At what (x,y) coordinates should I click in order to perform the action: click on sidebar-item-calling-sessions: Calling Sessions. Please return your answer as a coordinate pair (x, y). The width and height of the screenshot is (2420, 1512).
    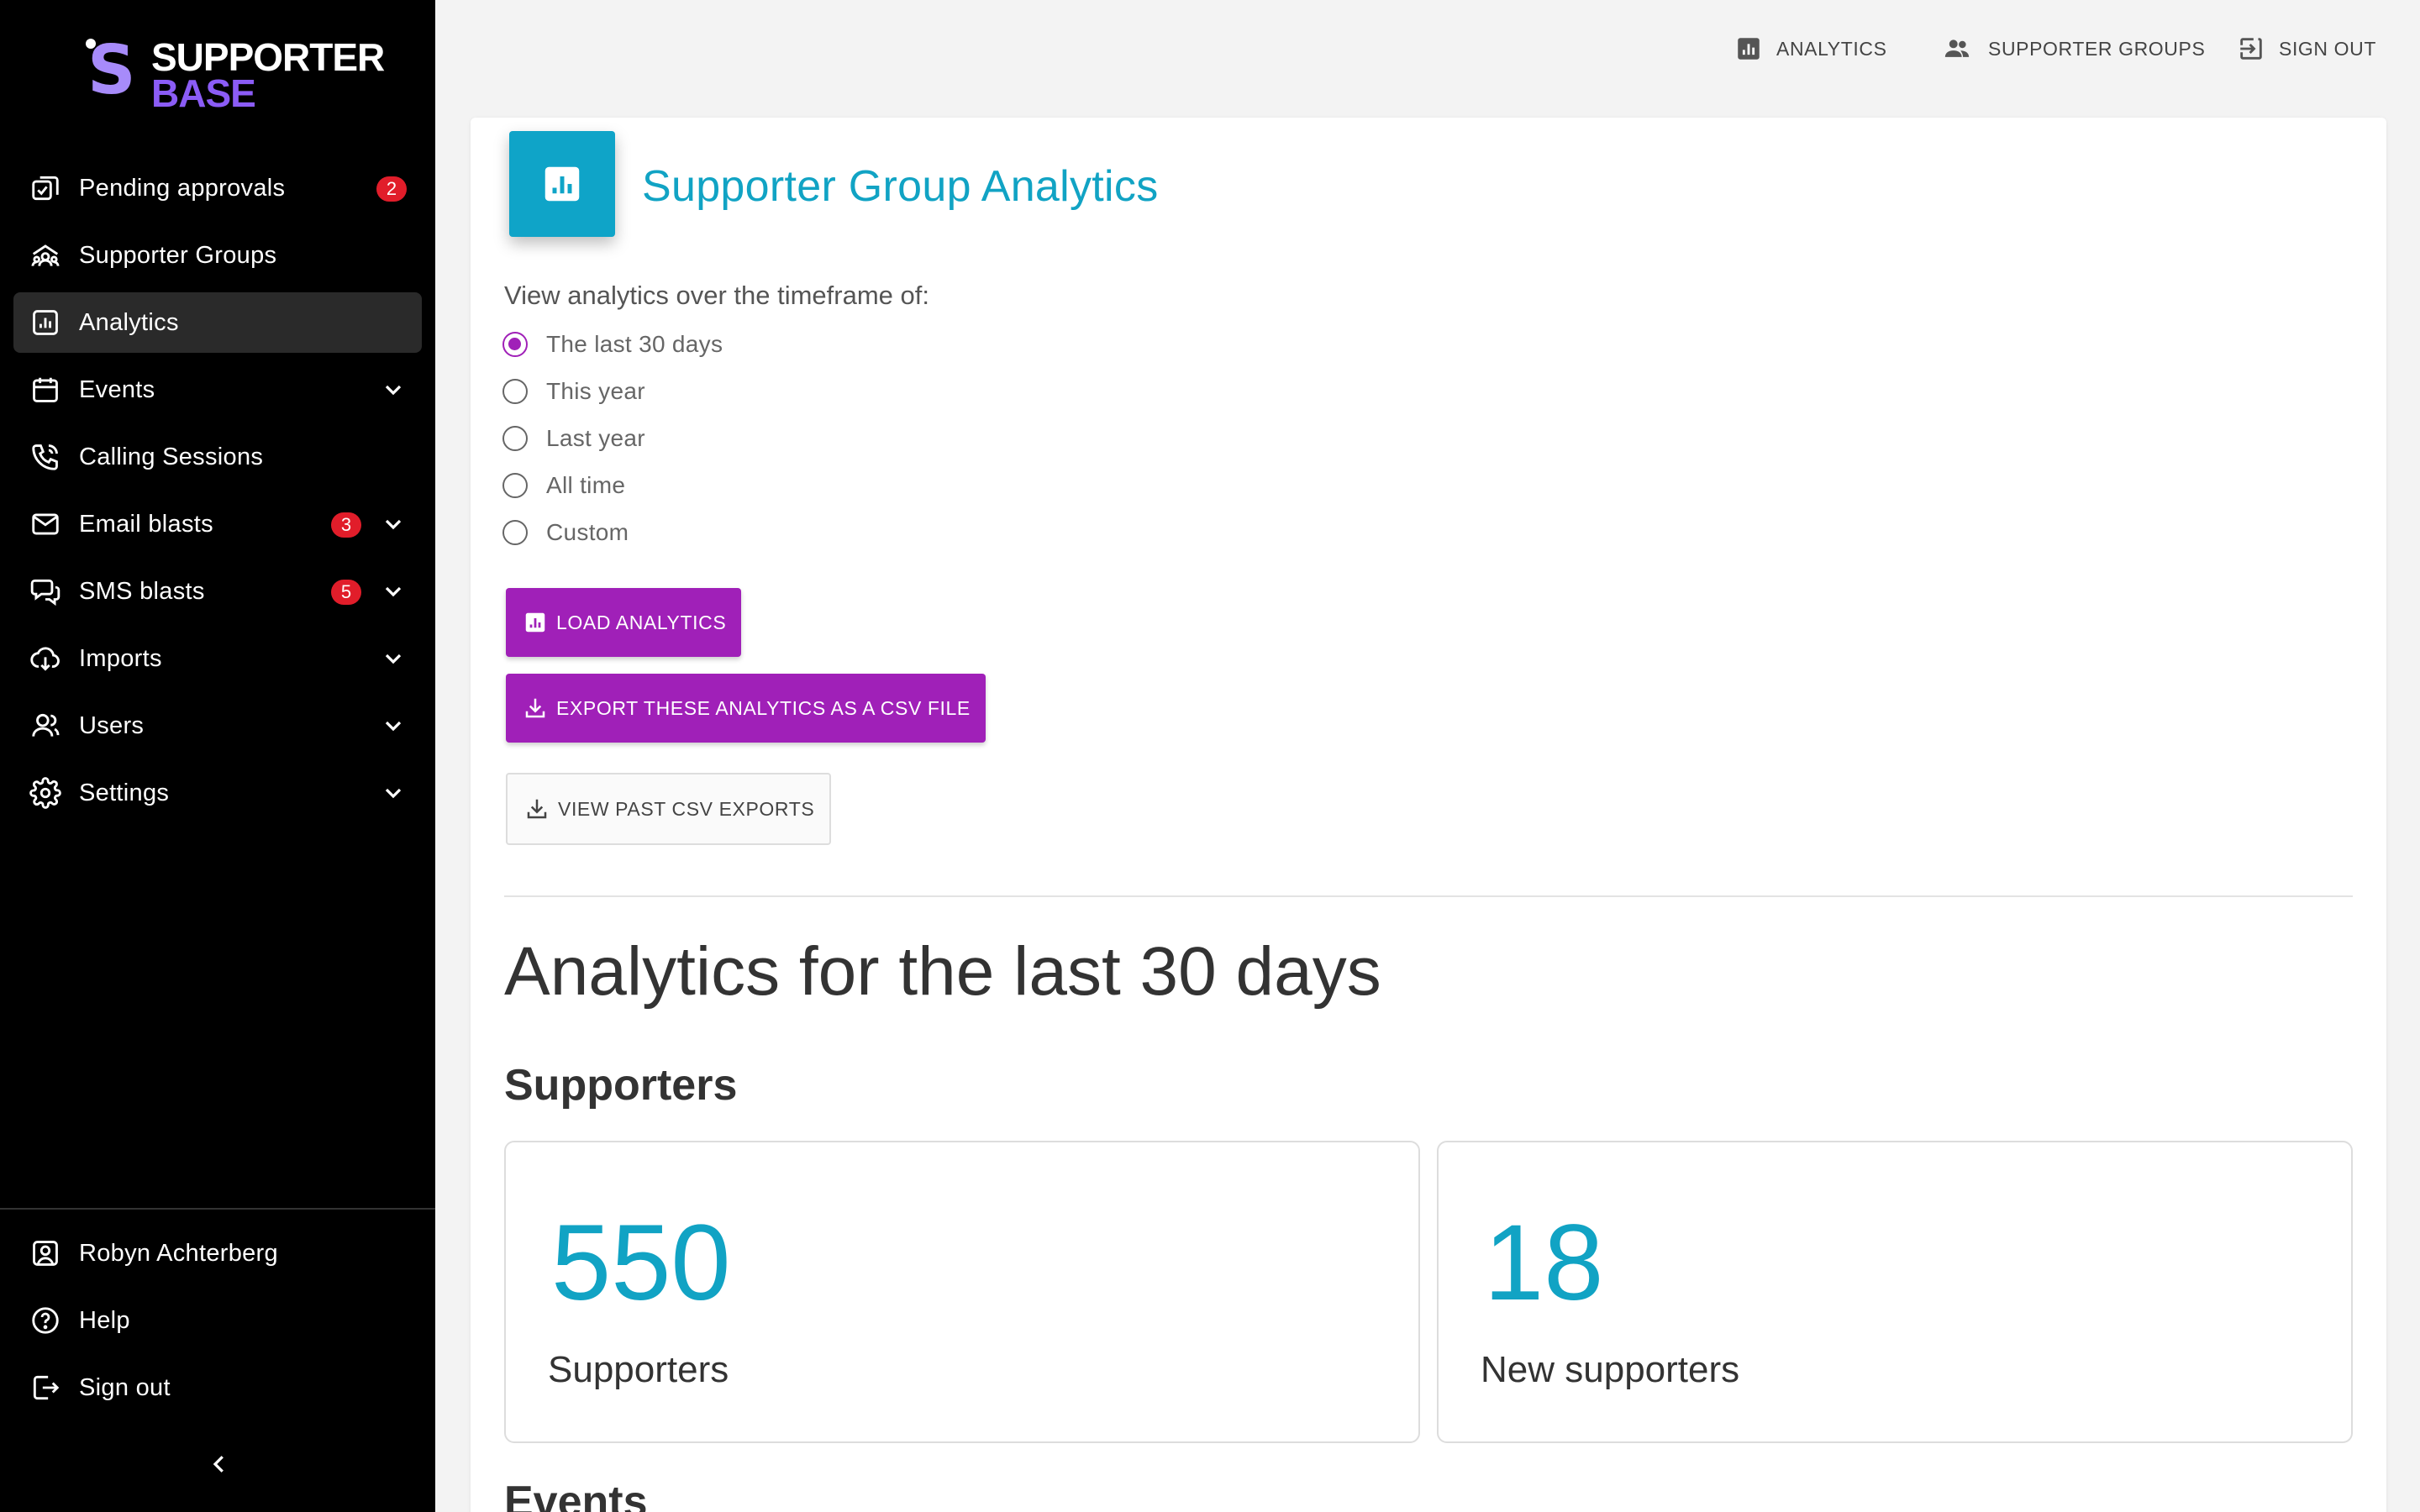
    Looking at the image, I should click on (218, 457).